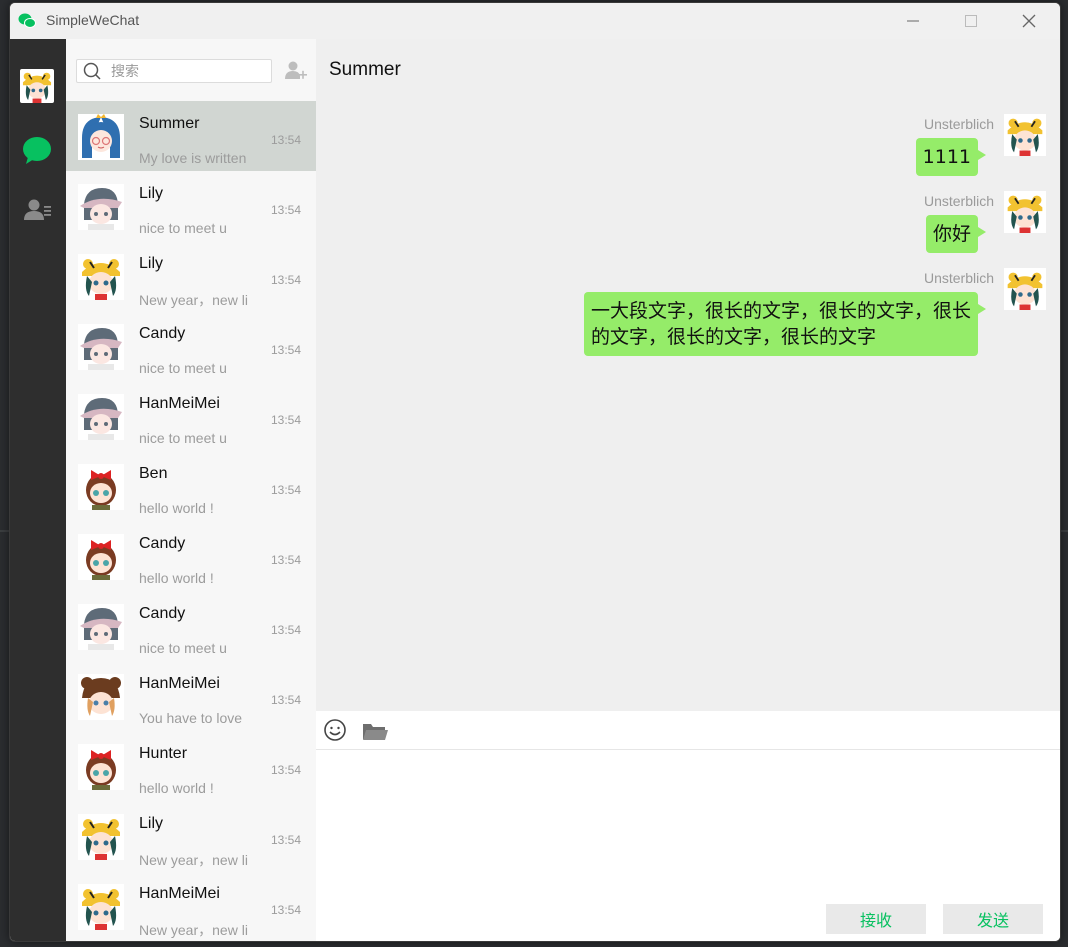 The width and height of the screenshot is (1068, 947). I want to click on bear-hat-avatar-icon, so click(101, 697).